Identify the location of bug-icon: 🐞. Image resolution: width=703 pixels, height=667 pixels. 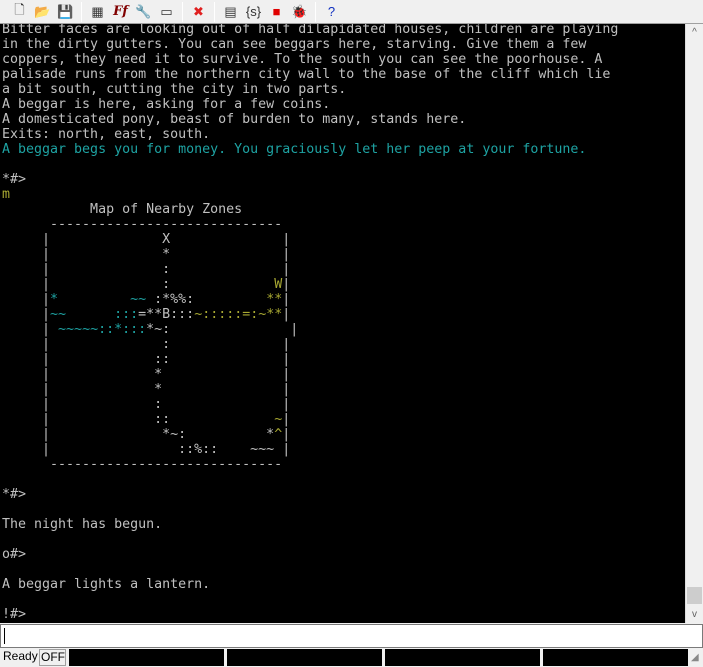
(299, 12).